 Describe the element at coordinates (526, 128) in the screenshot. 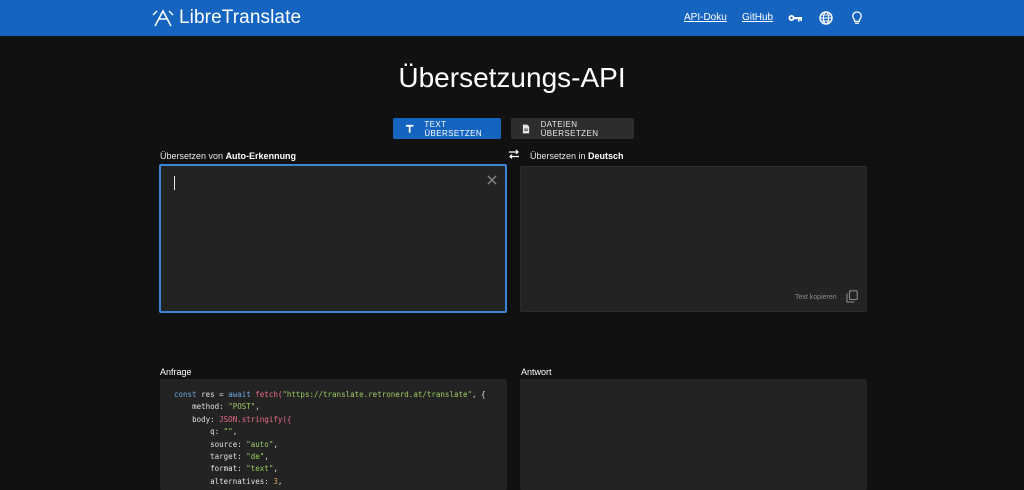

I see `document-icon` at that location.